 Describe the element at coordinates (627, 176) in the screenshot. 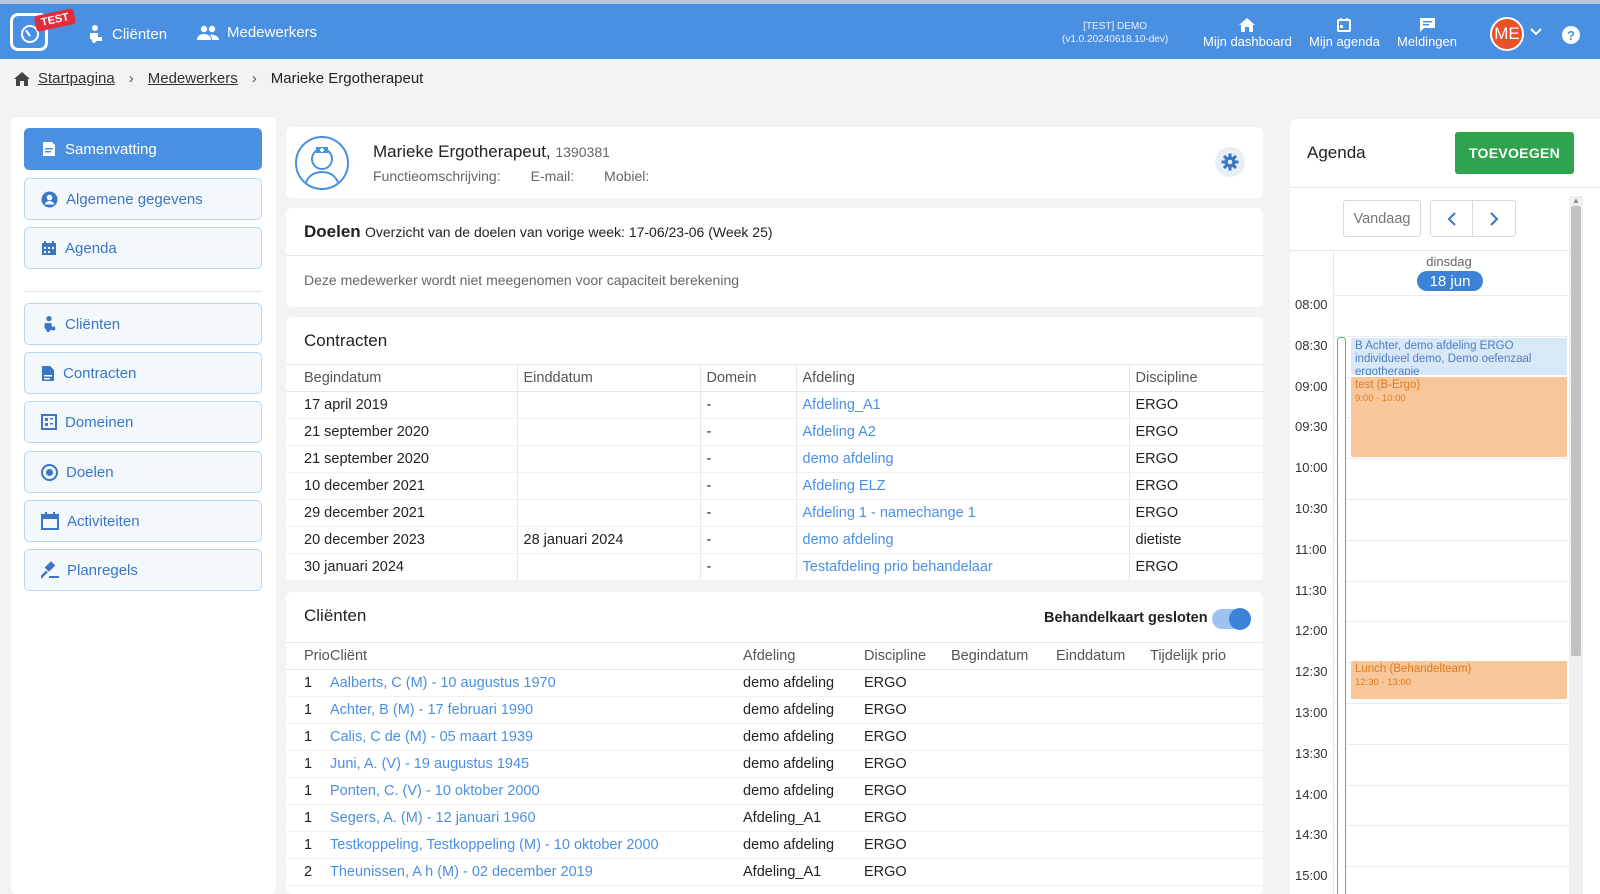

I see `mobile-label: Mobiel:` at that location.